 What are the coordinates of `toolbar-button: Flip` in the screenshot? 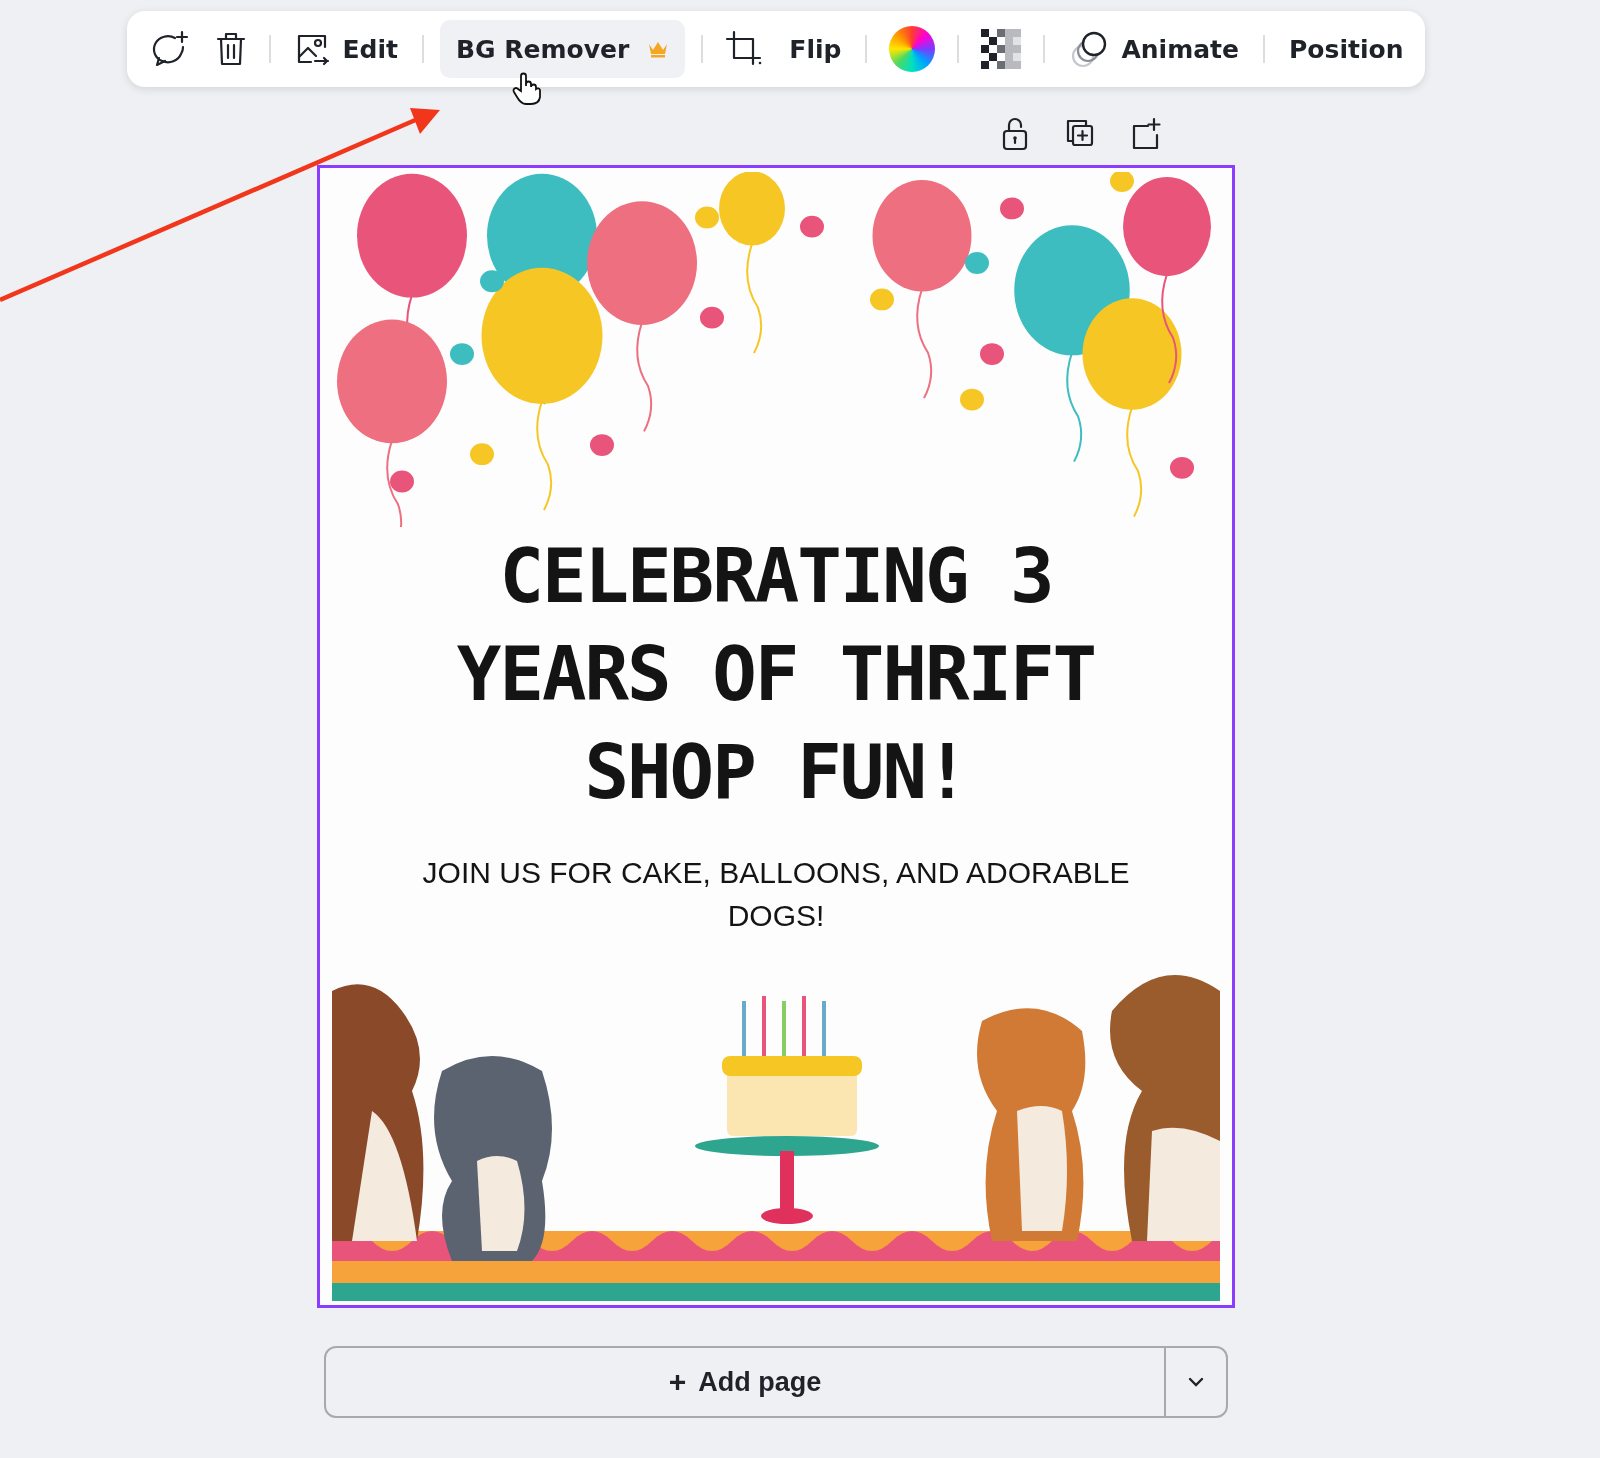 It's located at (815, 49).